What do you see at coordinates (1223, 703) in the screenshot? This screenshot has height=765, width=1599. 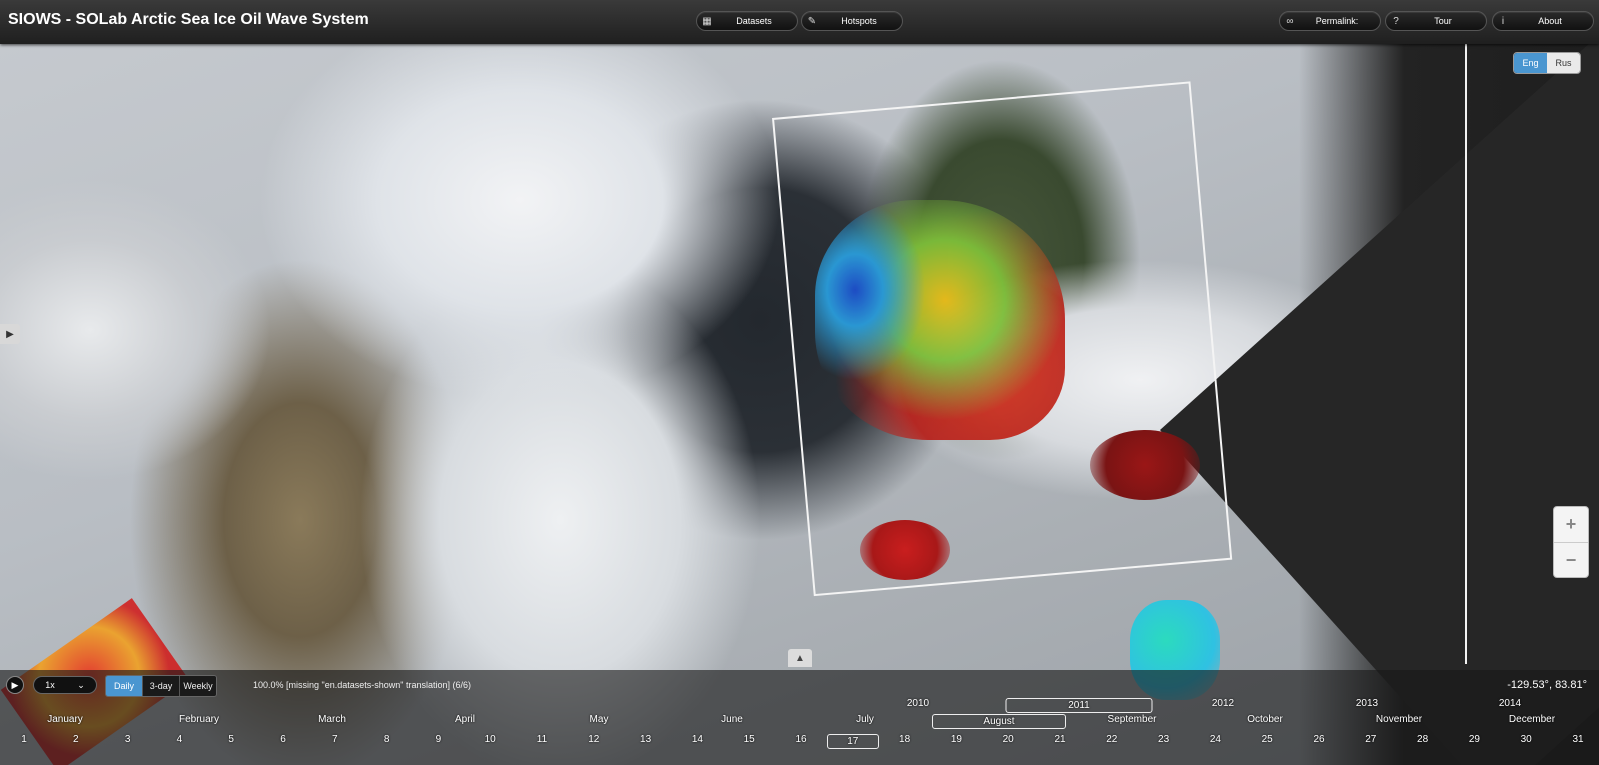 I see `year-item: 2012` at bounding box center [1223, 703].